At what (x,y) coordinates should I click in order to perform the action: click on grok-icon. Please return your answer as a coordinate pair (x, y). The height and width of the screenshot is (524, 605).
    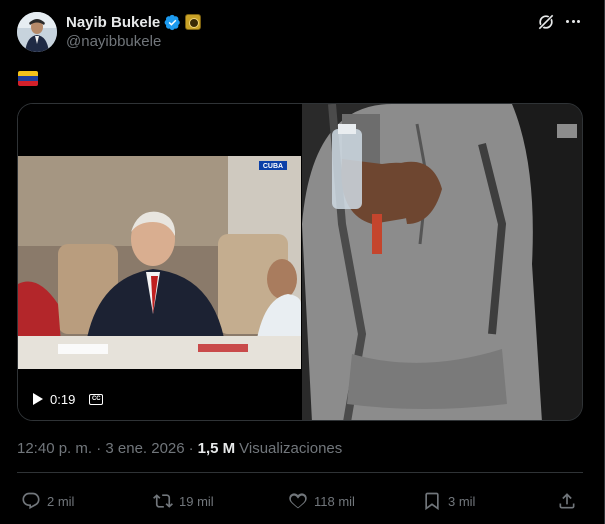
    Looking at the image, I should click on (546, 22).